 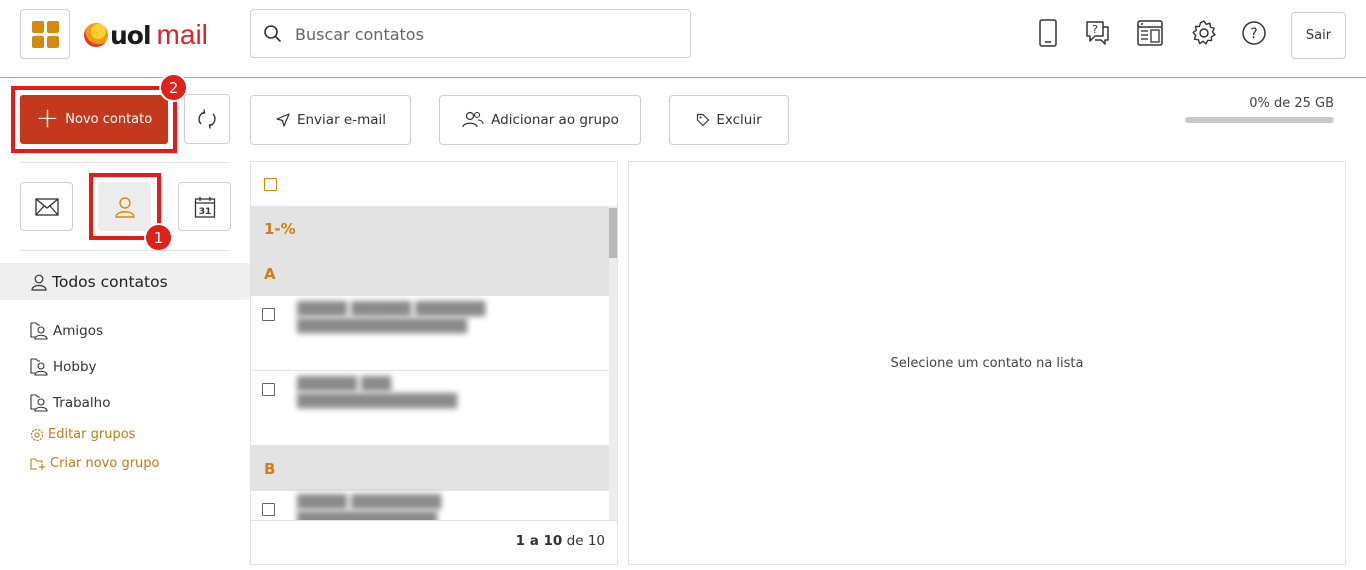 What do you see at coordinates (430, 468) in the screenshot?
I see `section-header: B` at bounding box center [430, 468].